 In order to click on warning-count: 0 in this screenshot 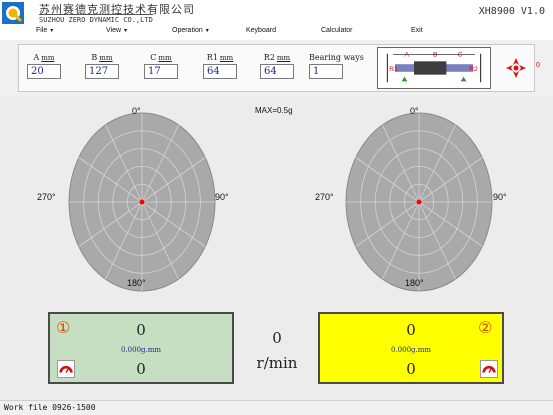, I will do `click(538, 65)`.